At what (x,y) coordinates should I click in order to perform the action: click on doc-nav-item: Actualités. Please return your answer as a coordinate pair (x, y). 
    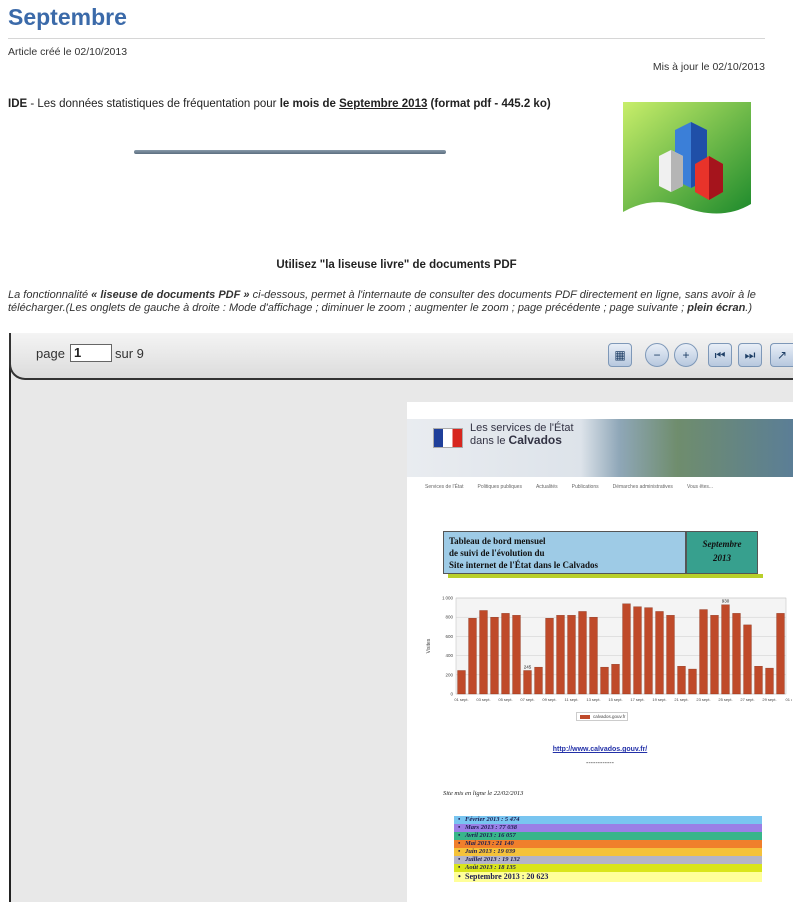
    Looking at the image, I should click on (546, 486).